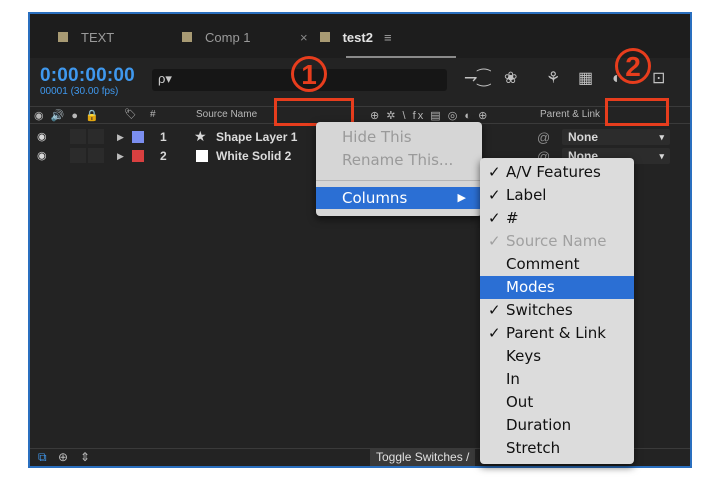 Image resolution: width=720 pixels, height=480 pixels. Describe the element at coordinates (570, 114) in the screenshot. I see `parent-link-header: Parent & Link` at that location.